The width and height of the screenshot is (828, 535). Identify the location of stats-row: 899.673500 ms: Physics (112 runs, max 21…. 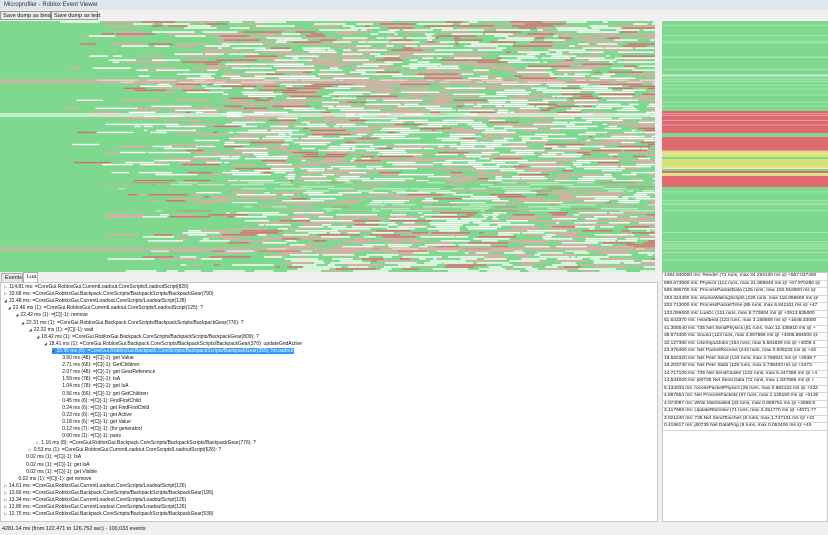
(745, 284).